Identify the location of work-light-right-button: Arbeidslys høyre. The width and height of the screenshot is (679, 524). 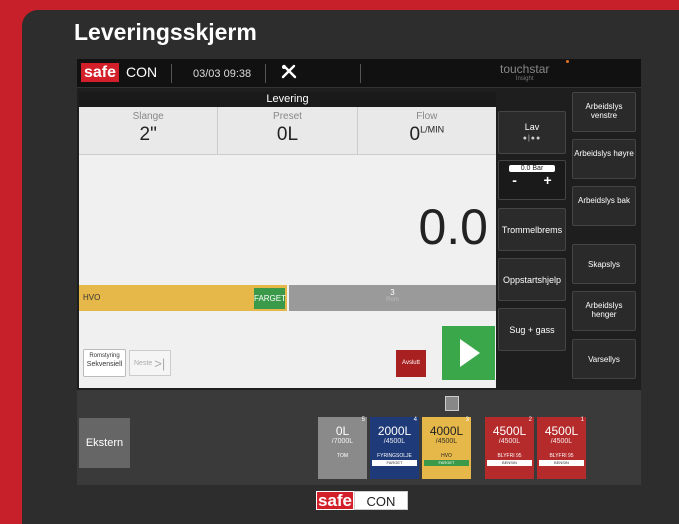
(604, 159).